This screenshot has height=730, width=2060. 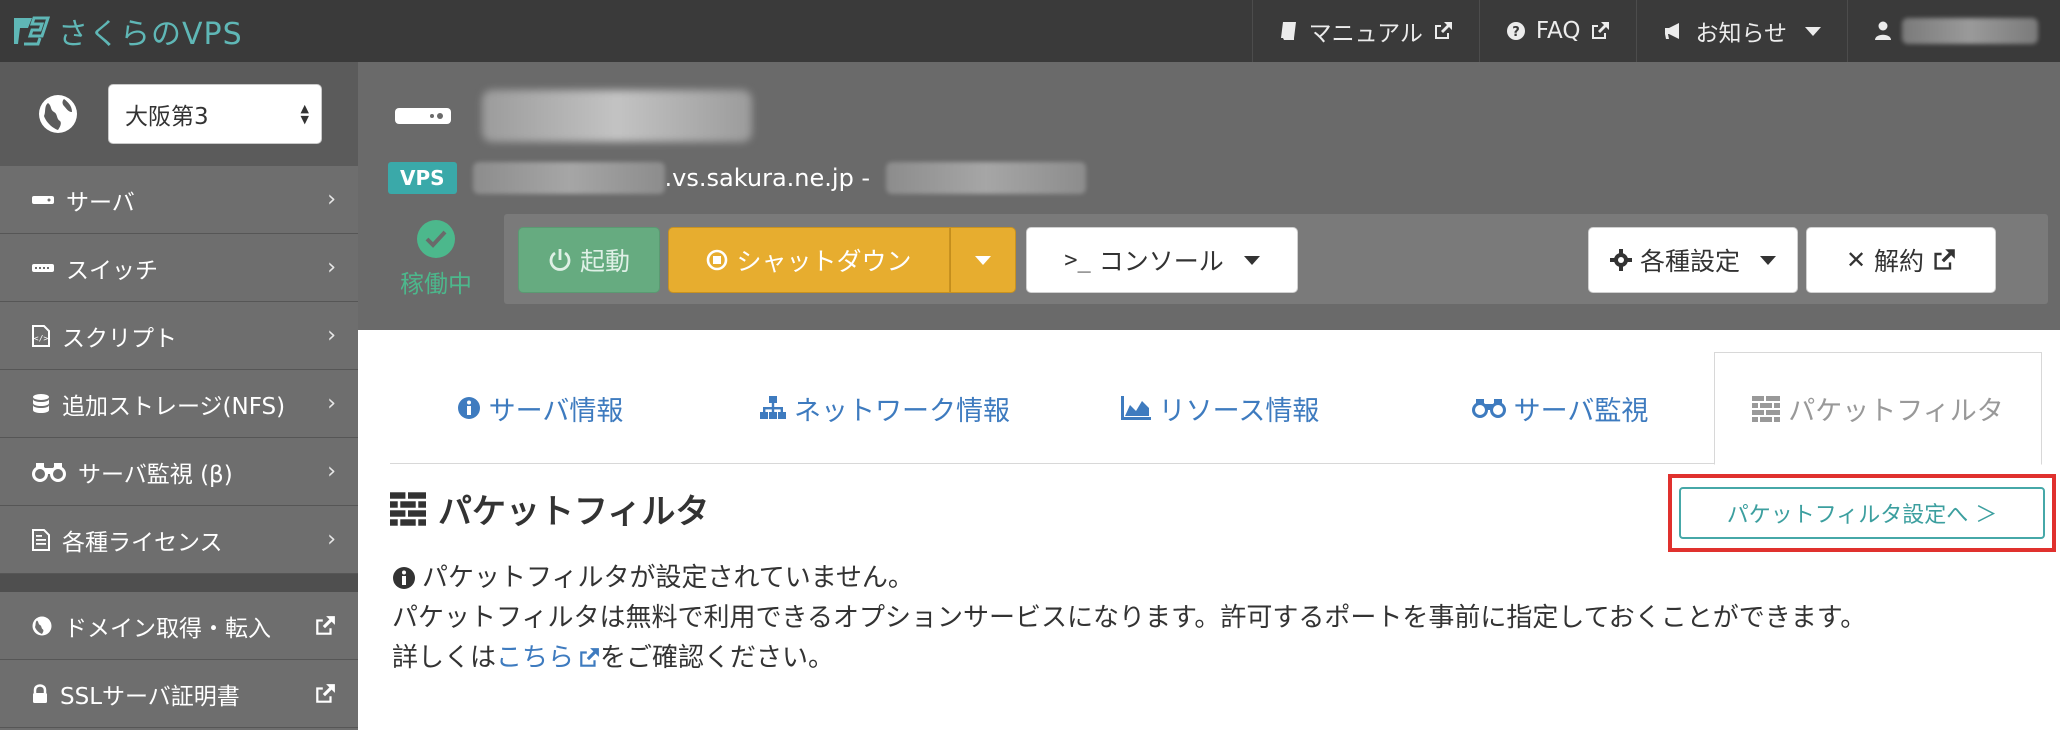 What do you see at coordinates (179, 336) in the screenshot?
I see `sidebar-item-script: </> スクリプト ›` at bounding box center [179, 336].